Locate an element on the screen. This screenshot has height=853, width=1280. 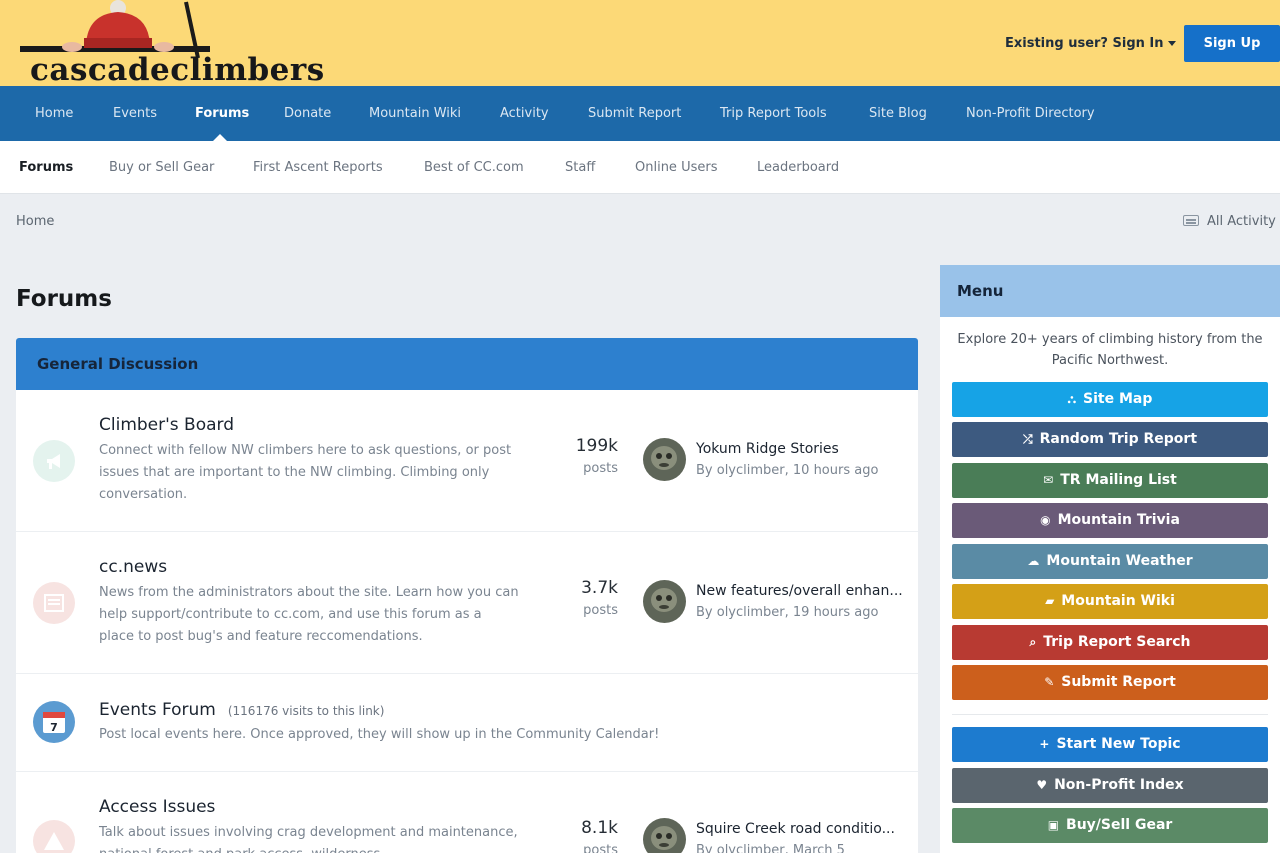
mountain-weather-button: ☁ Mountain Weather is located at coordinates (1110, 561).